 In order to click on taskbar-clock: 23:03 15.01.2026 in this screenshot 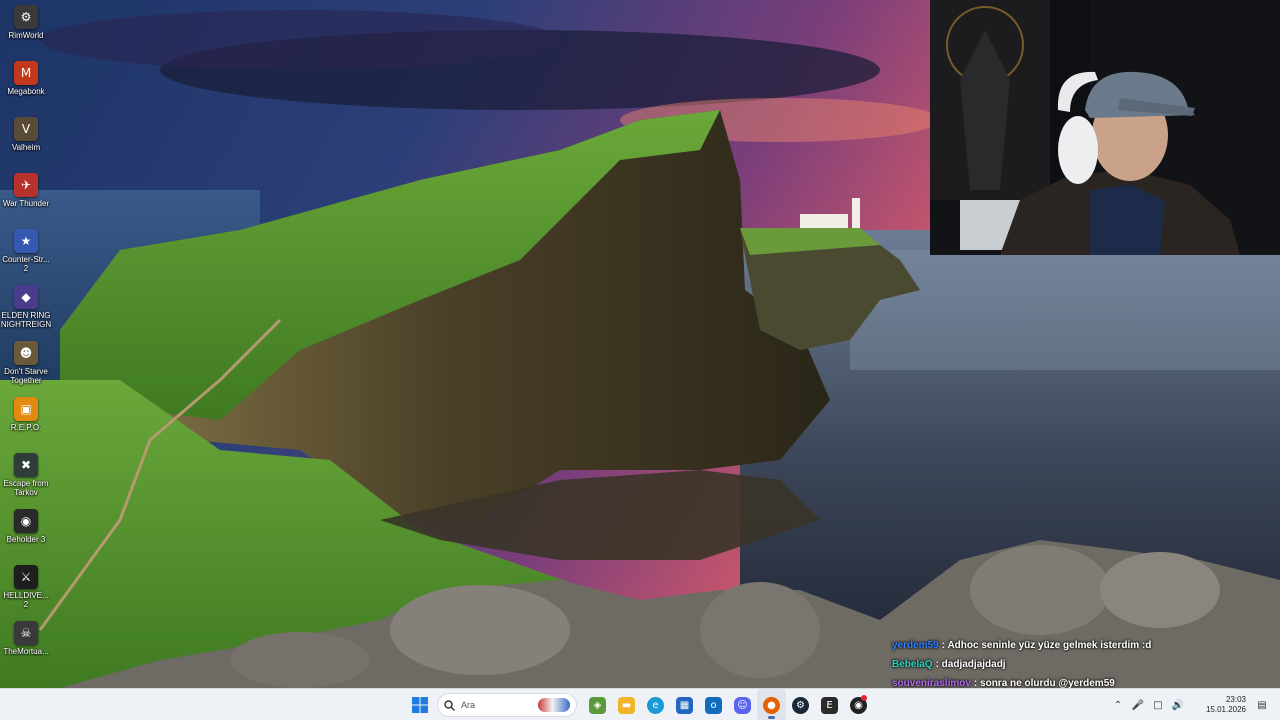, I will do `click(1219, 705)`.